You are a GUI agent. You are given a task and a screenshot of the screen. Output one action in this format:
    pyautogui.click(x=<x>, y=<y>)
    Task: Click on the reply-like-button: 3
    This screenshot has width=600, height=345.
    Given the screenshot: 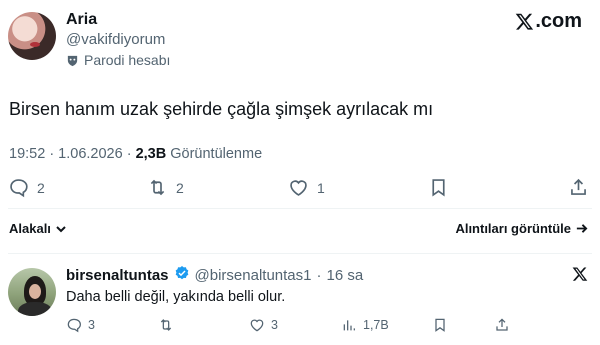 What is the action you would take?
    pyautogui.click(x=263, y=325)
    